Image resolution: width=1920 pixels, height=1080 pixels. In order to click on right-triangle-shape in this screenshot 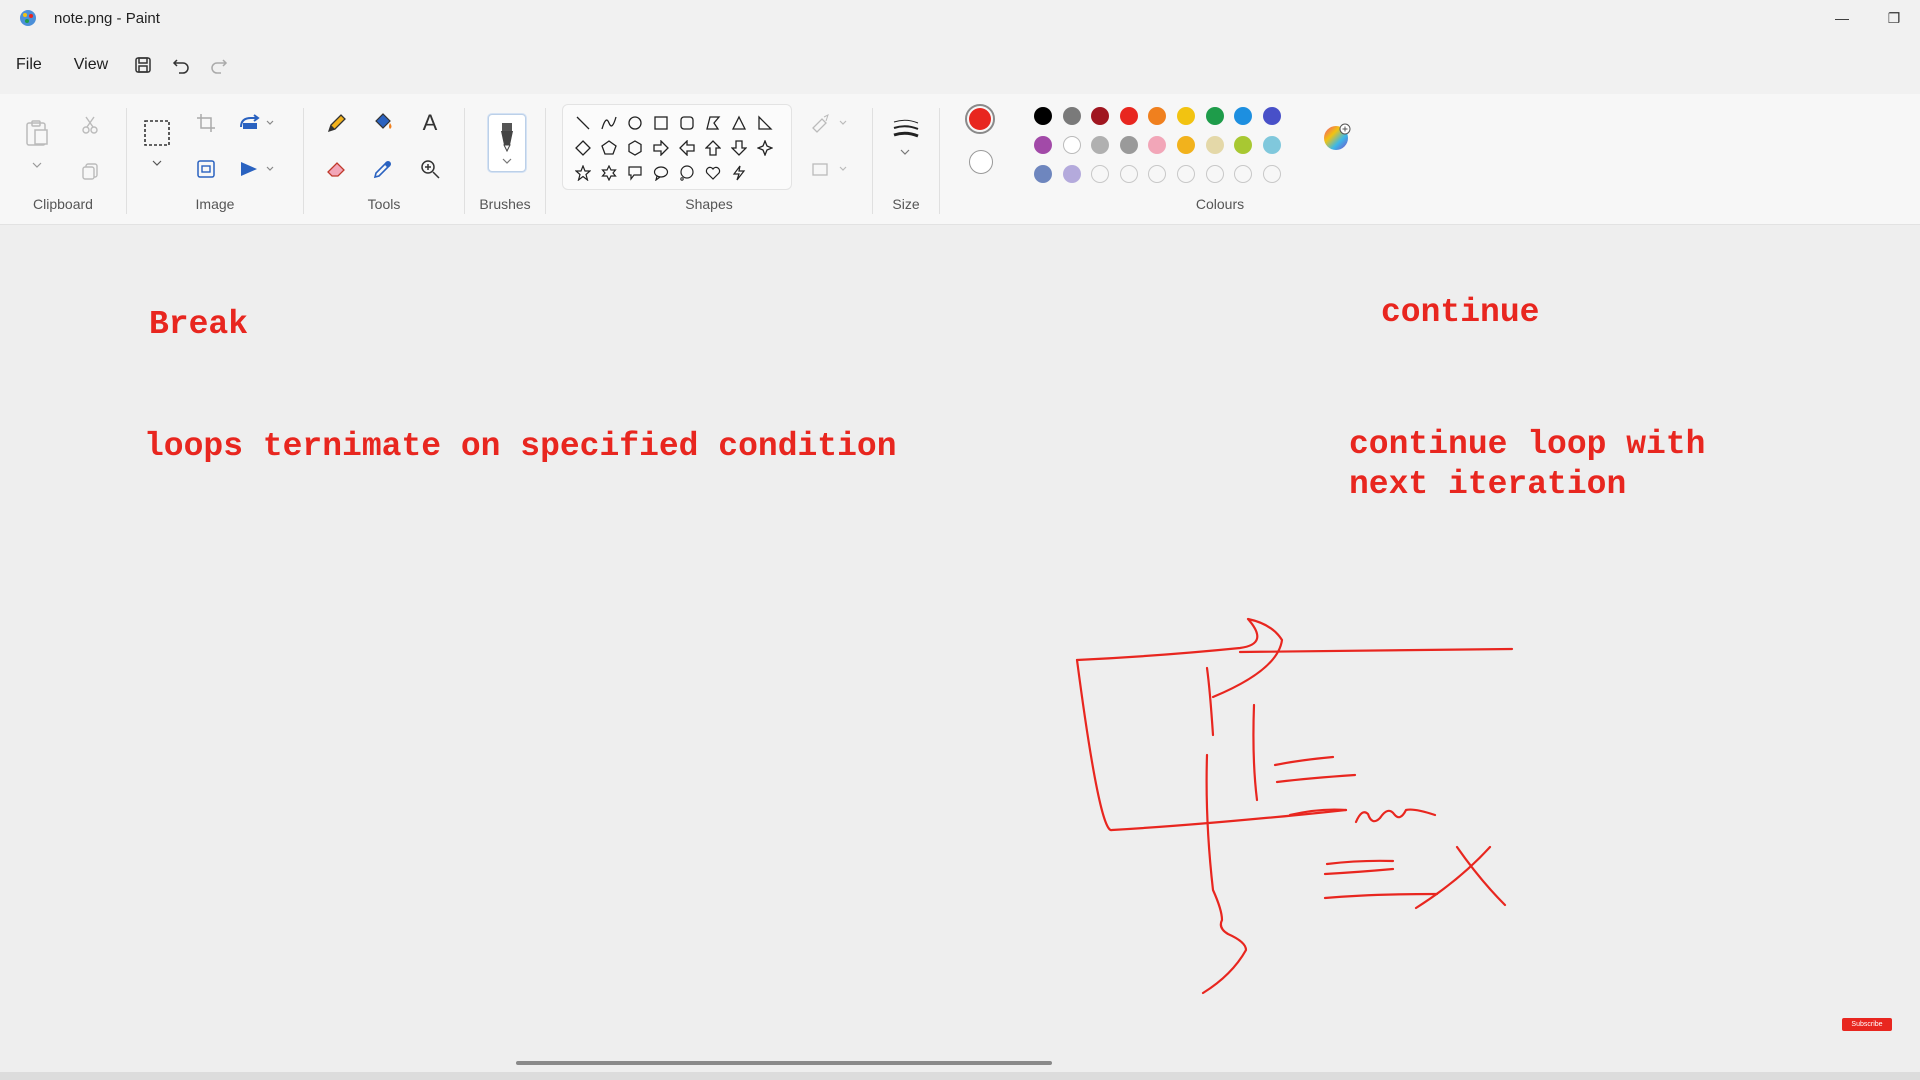, I will do `click(765, 123)`.